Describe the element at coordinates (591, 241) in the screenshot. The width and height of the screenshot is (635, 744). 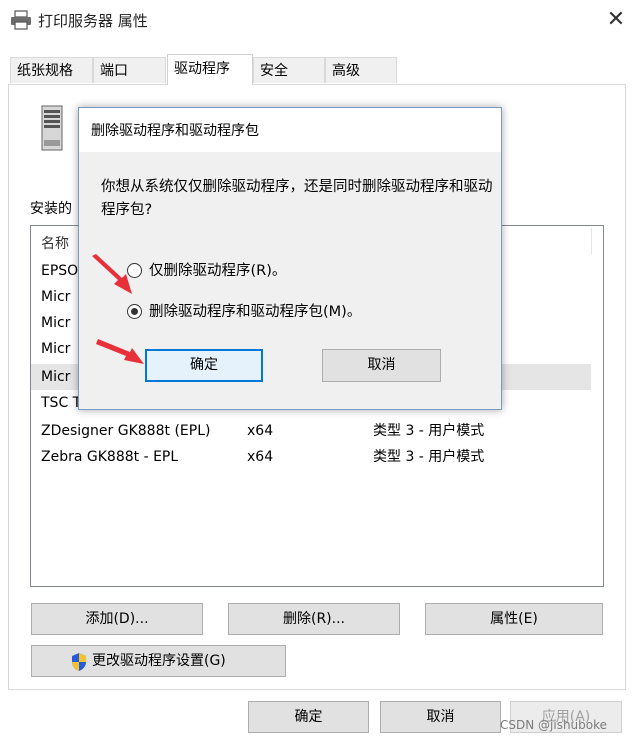
I see `column-separator` at that location.